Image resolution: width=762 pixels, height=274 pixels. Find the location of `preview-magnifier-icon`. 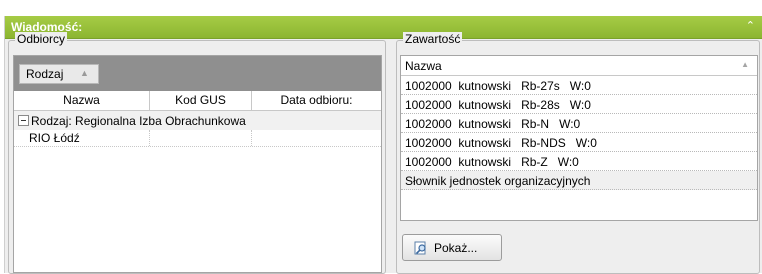

preview-magnifier-icon is located at coordinates (420, 248).